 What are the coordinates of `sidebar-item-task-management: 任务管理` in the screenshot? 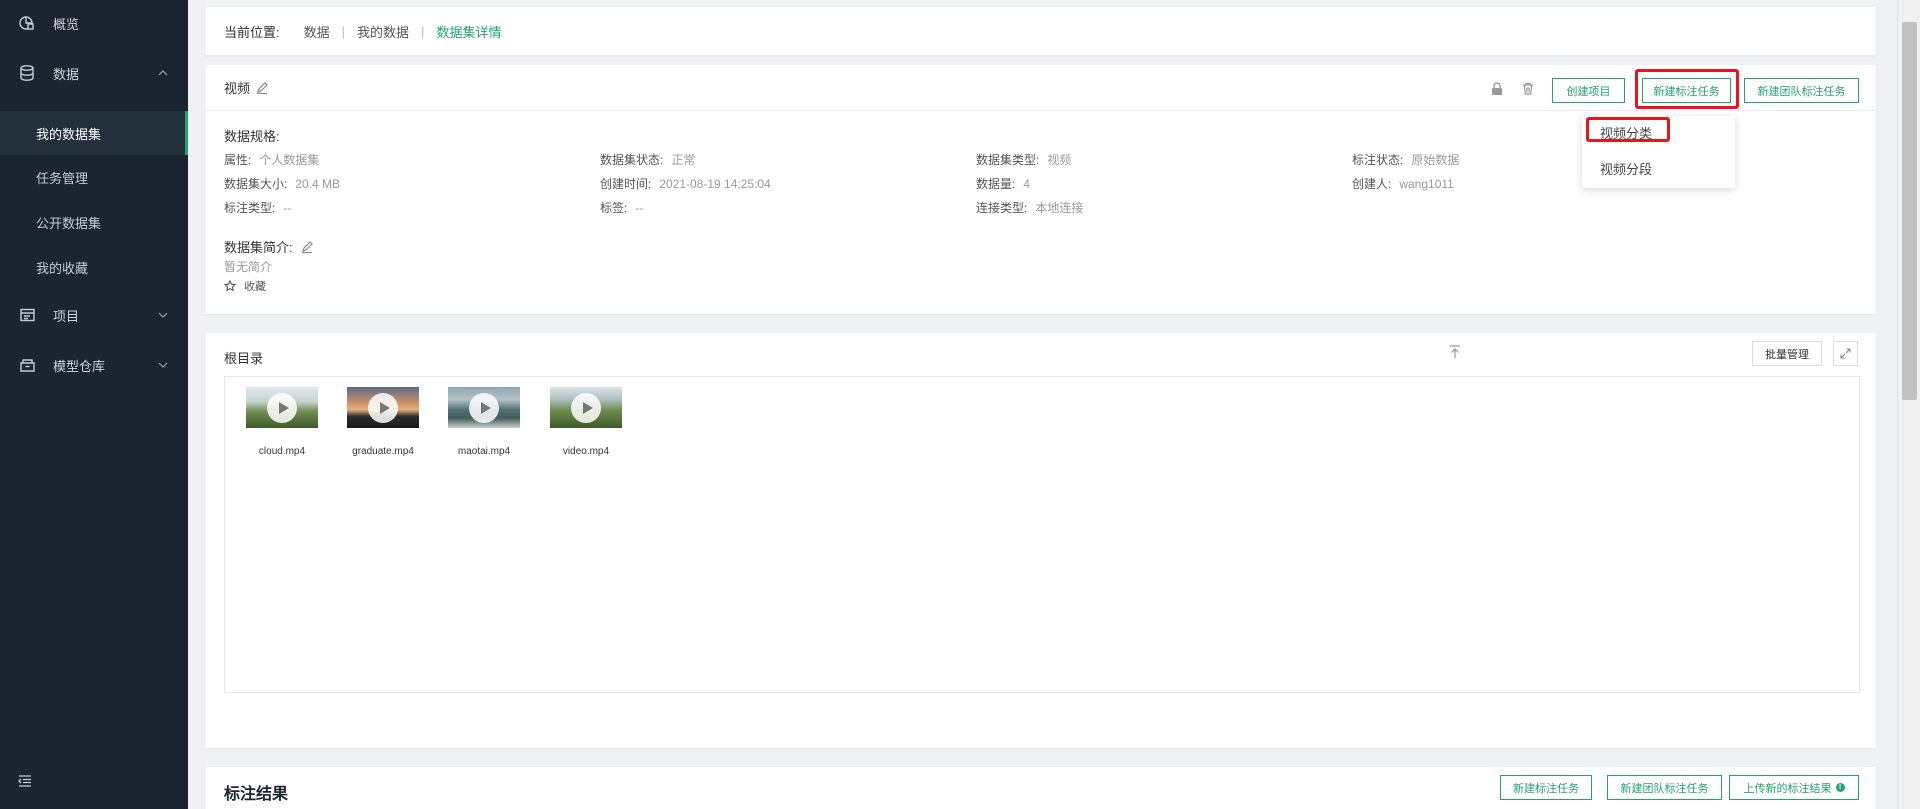 It's located at (94, 177).